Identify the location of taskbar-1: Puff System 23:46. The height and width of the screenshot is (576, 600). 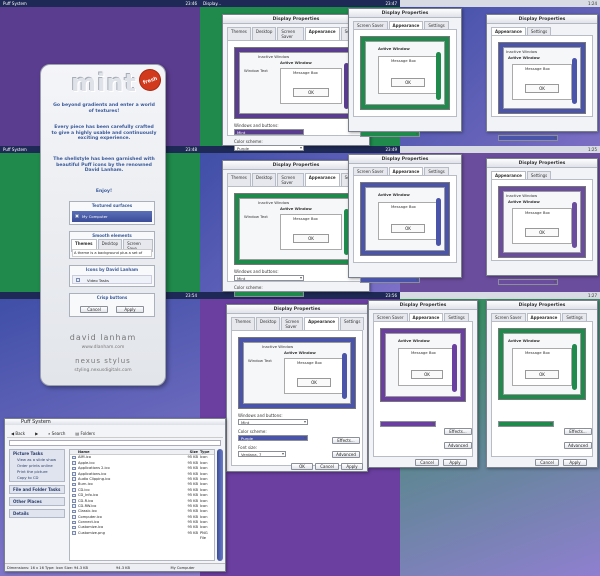
(100, 3).